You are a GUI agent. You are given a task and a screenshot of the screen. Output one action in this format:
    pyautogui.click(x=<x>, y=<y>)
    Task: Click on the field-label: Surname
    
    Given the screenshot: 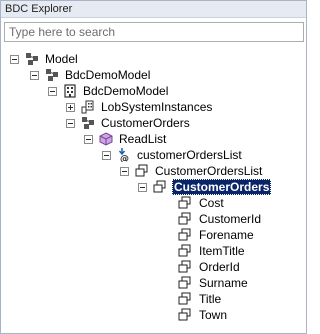 What is the action you would take?
    pyautogui.click(x=223, y=283)
    